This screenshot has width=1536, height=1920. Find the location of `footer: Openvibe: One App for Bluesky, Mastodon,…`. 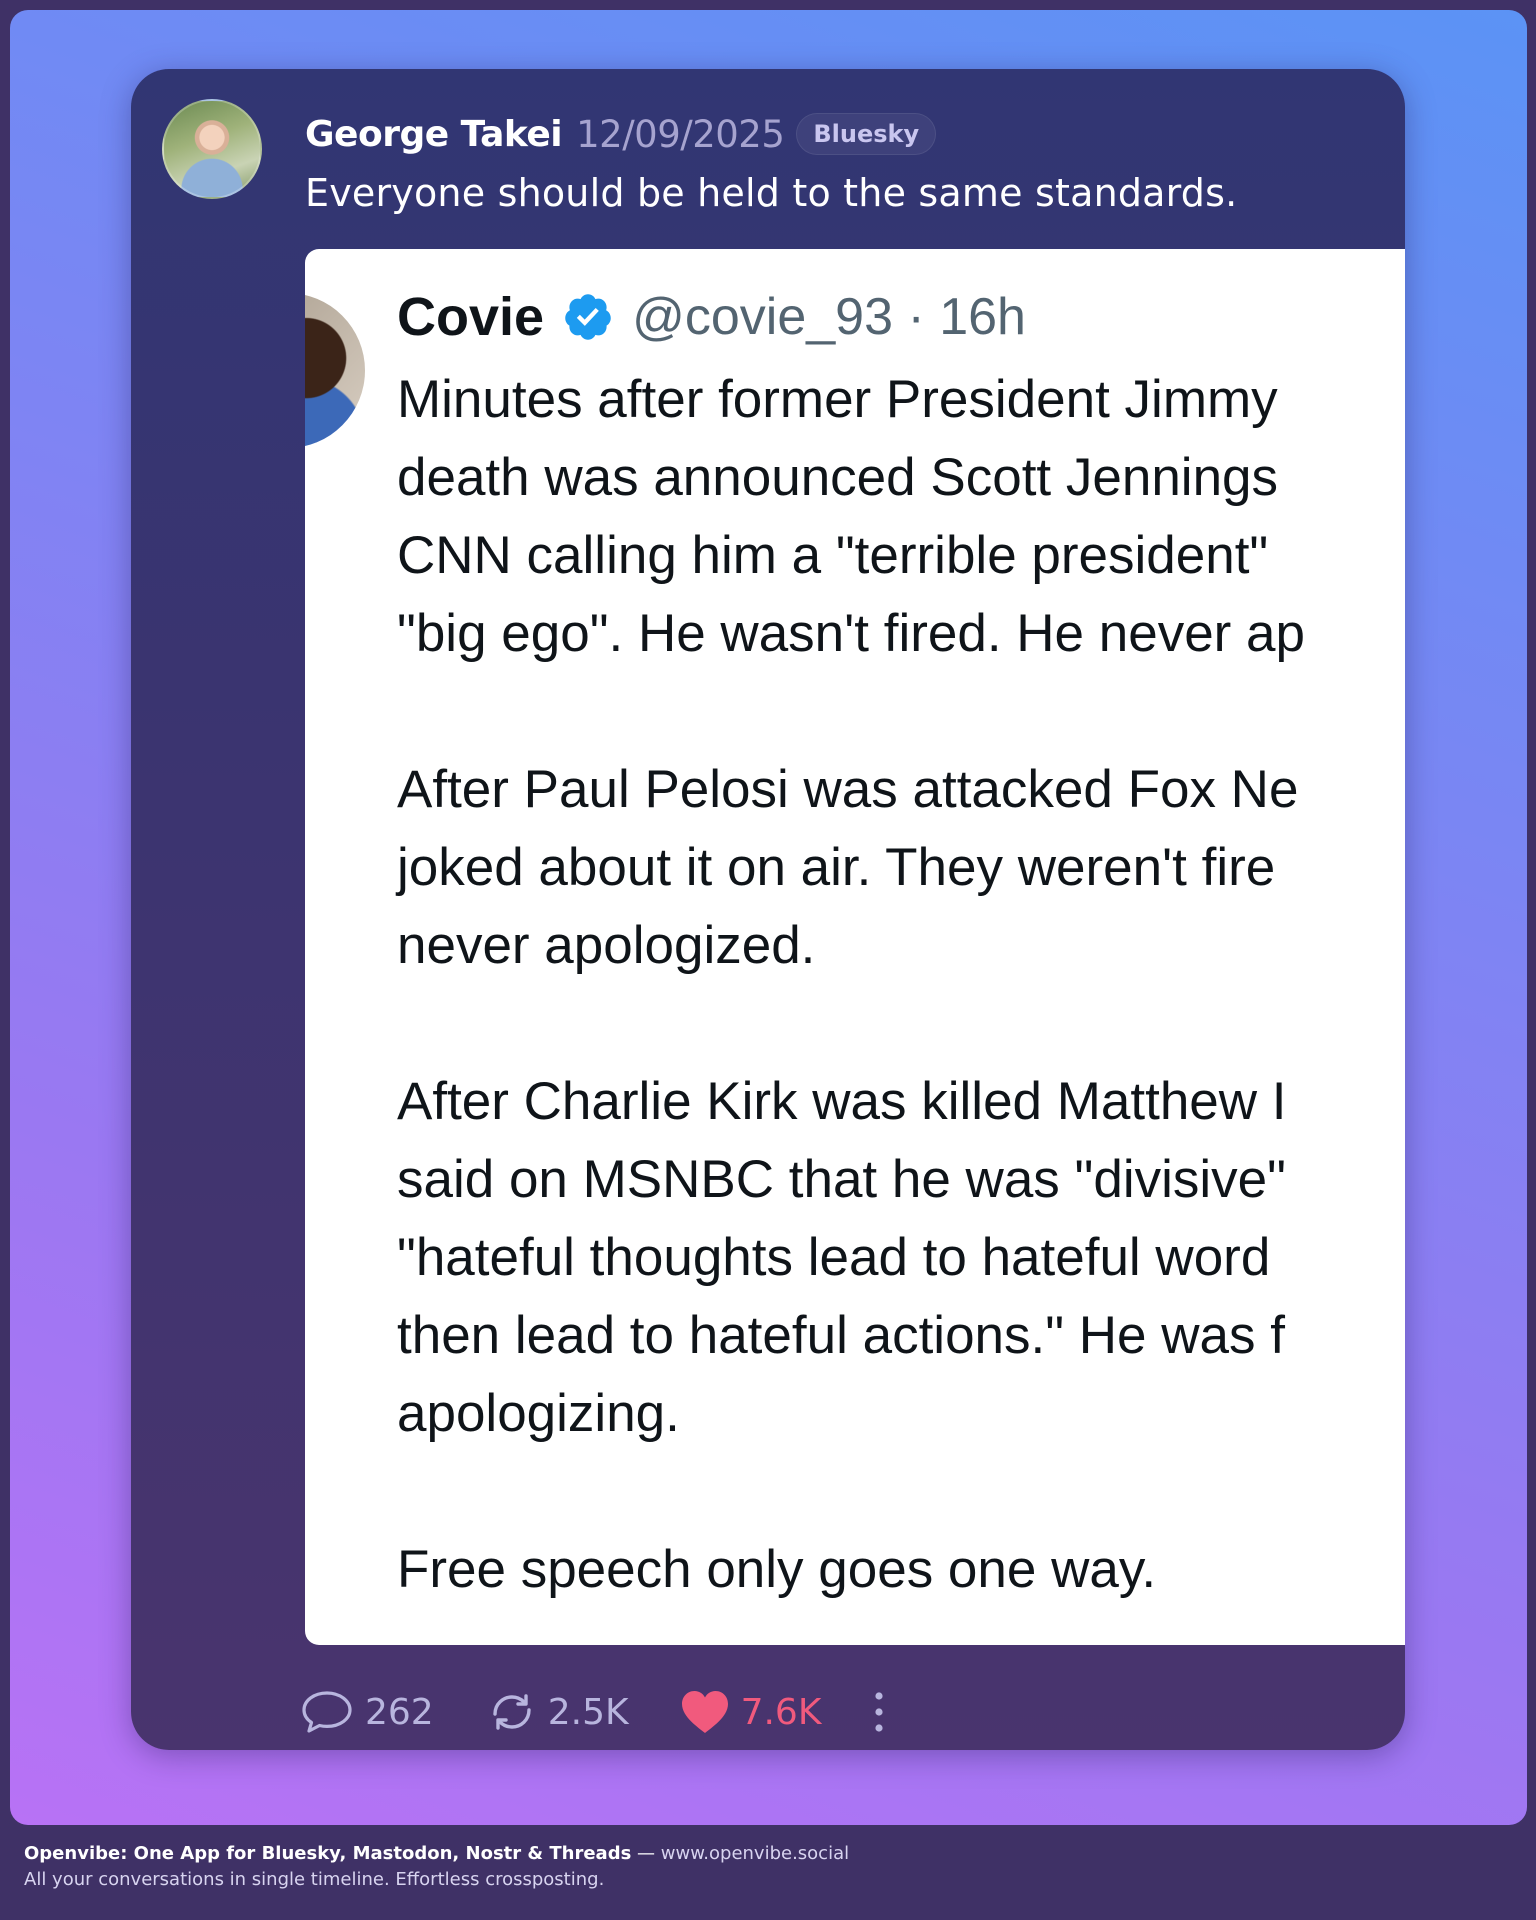

footer: Openvibe: One App for Bluesky, Mastodon,… is located at coordinates (436, 1866).